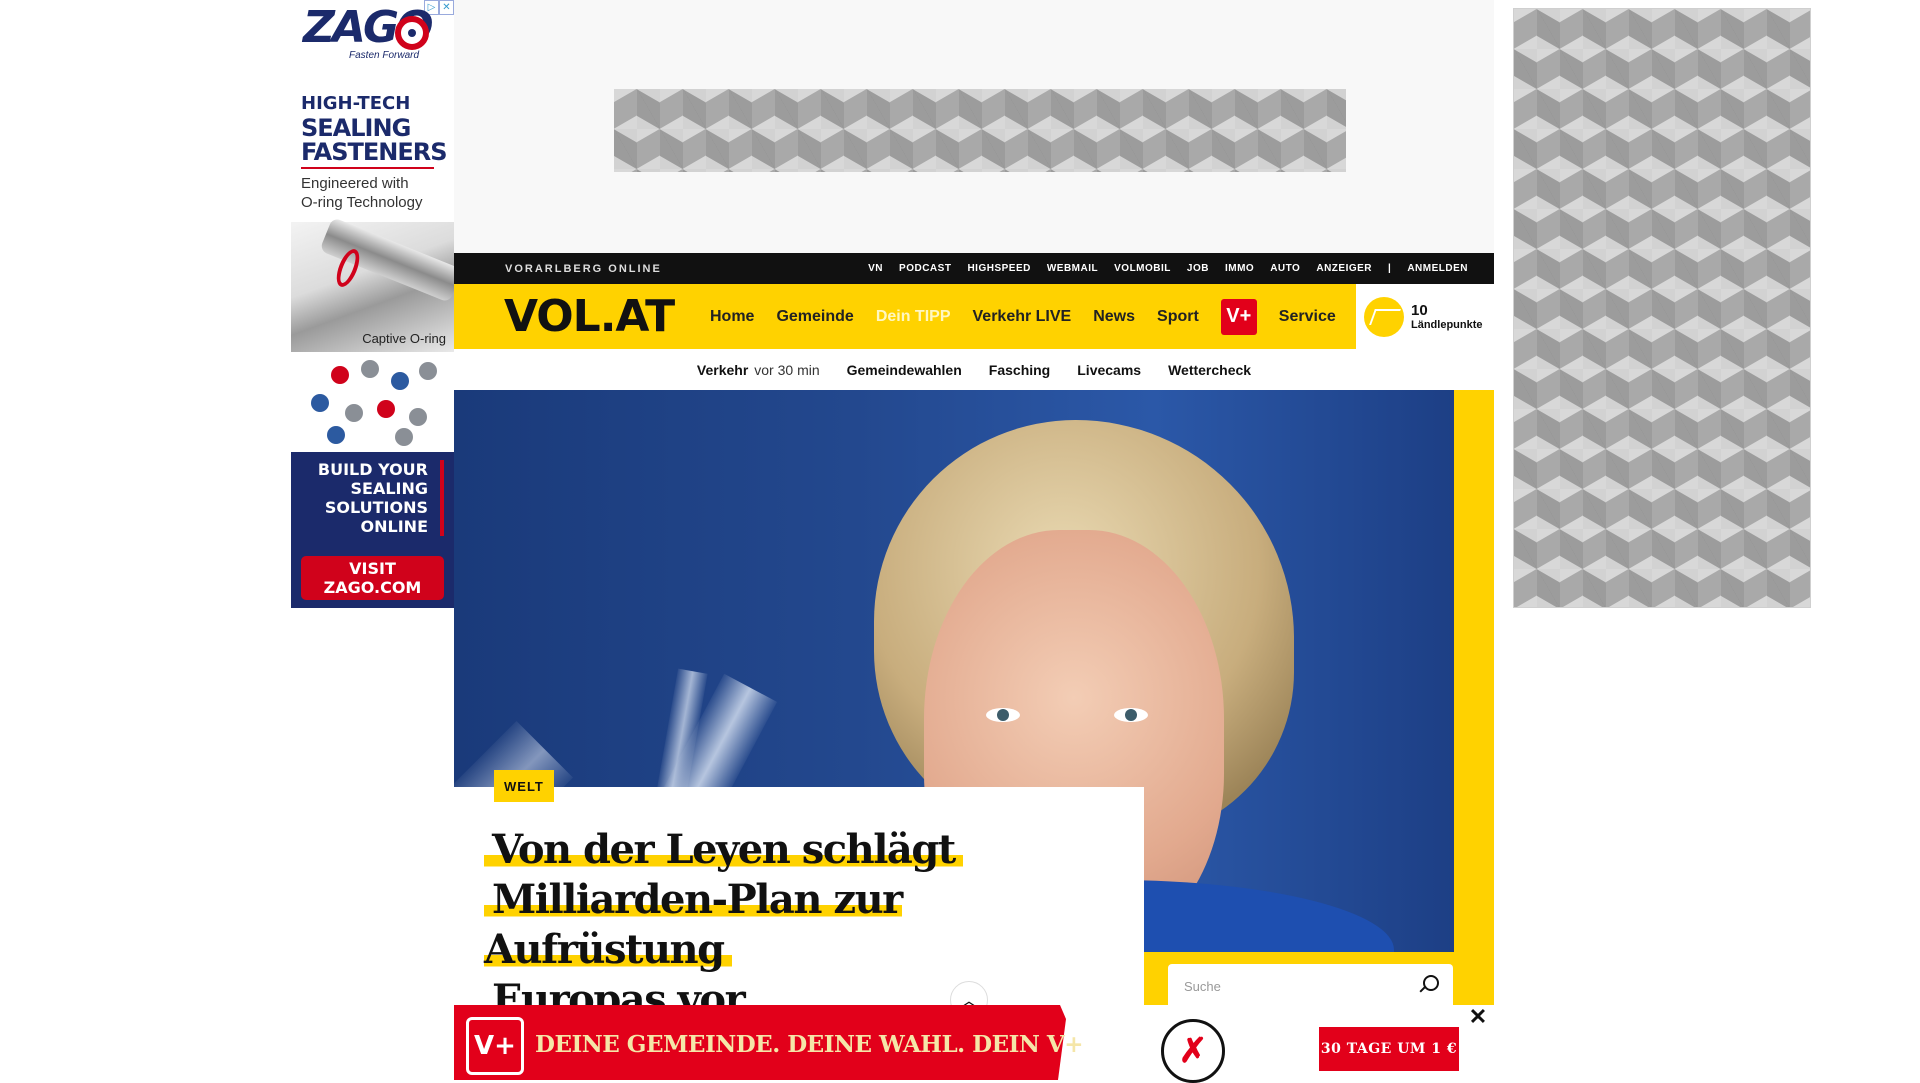 This screenshot has width=1920, height=1083. What do you see at coordinates (583, 268) in the screenshot?
I see `brand-label: VORARLBERG ONLINE` at bounding box center [583, 268].